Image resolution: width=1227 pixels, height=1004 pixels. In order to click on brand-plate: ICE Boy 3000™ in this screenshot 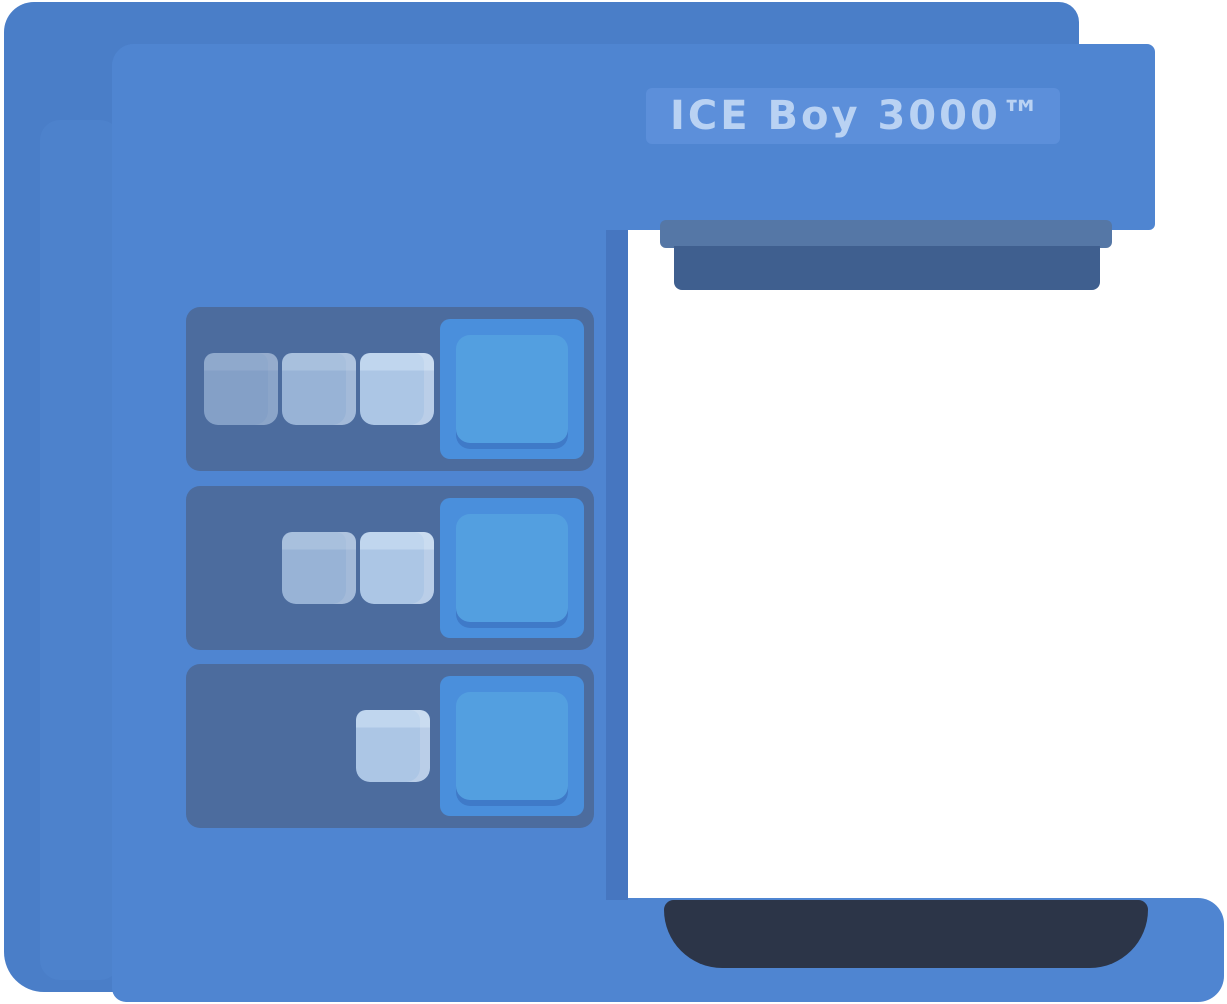, I will do `click(853, 116)`.